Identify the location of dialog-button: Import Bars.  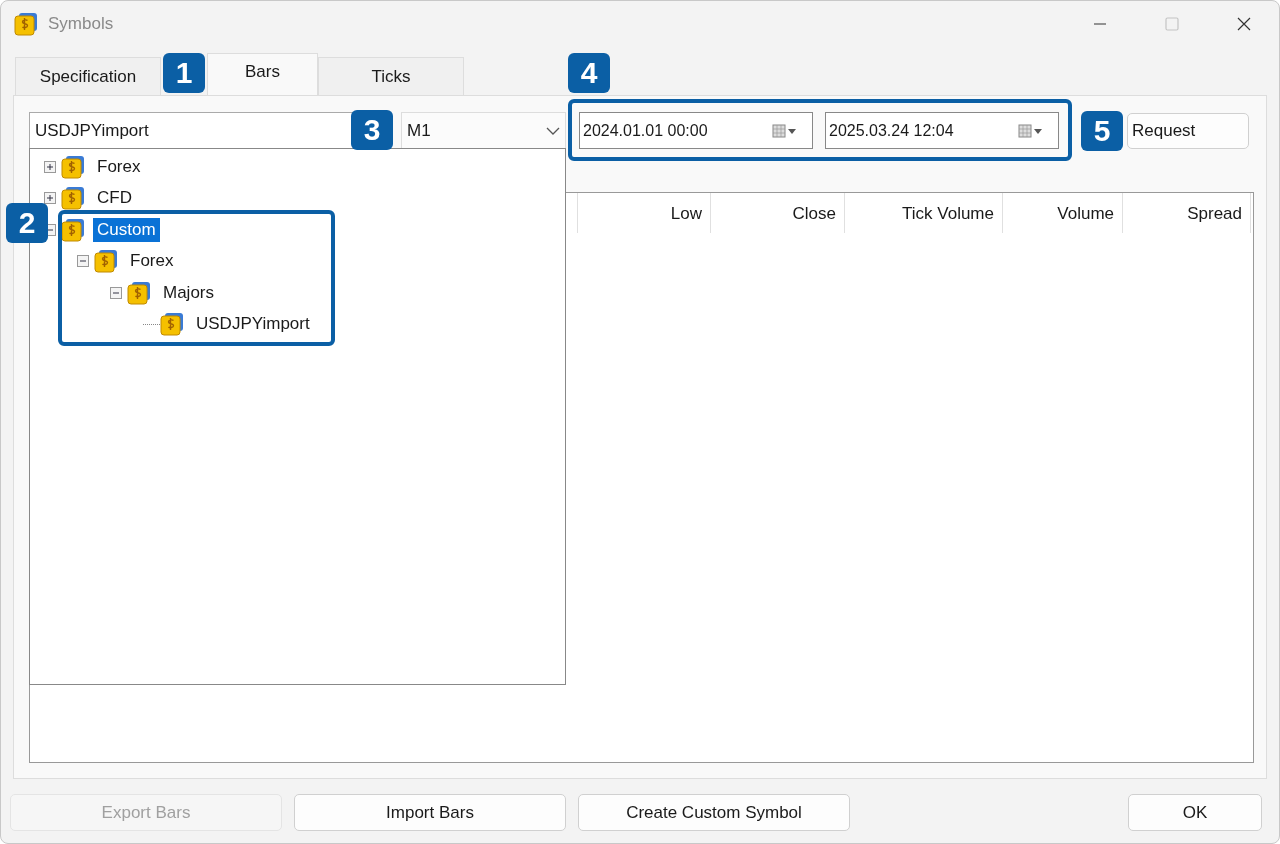
(430, 812).